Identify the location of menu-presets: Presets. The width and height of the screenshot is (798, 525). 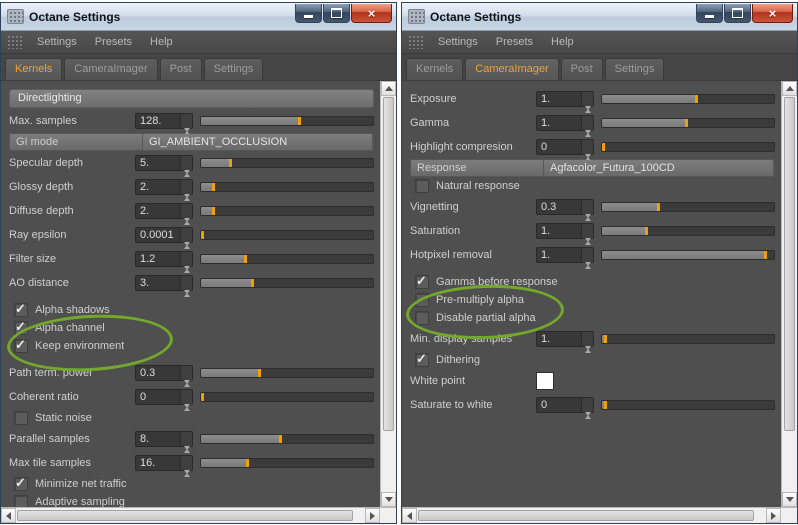
(113, 42).